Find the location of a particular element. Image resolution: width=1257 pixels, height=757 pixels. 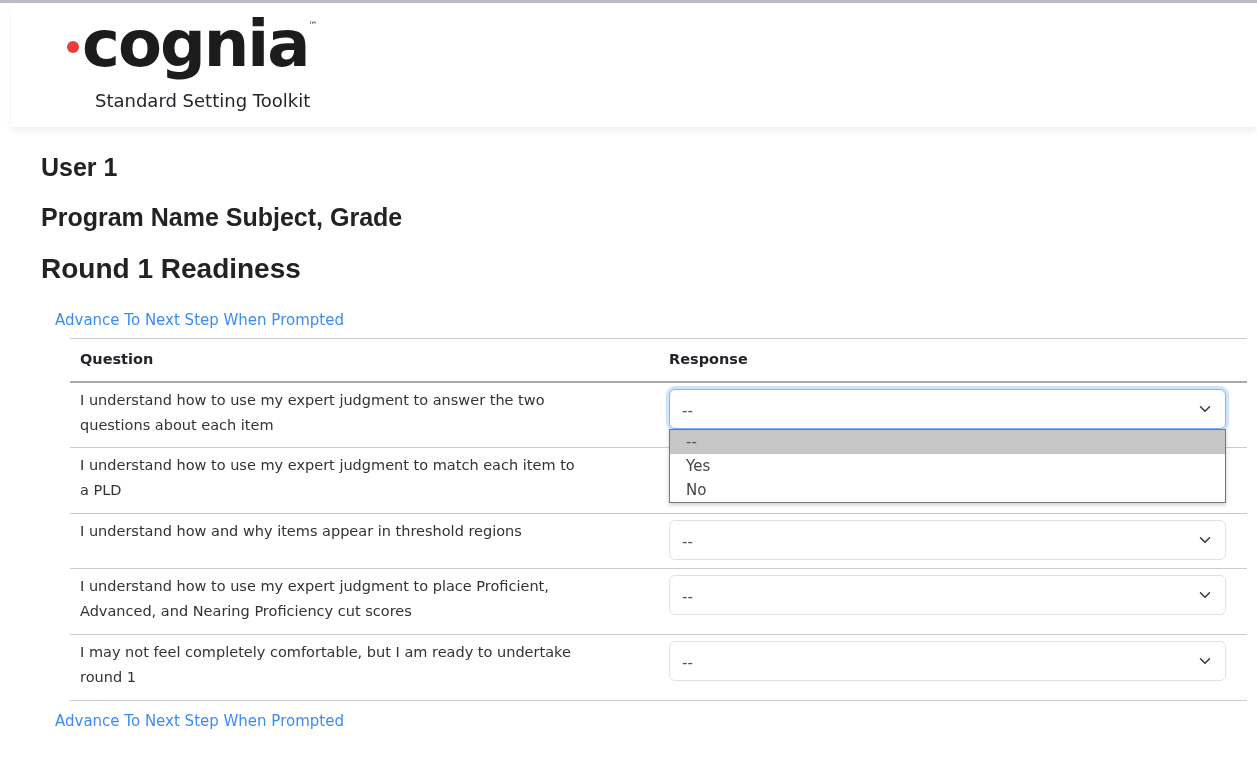

dropdown-option: -- is located at coordinates (947, 441).